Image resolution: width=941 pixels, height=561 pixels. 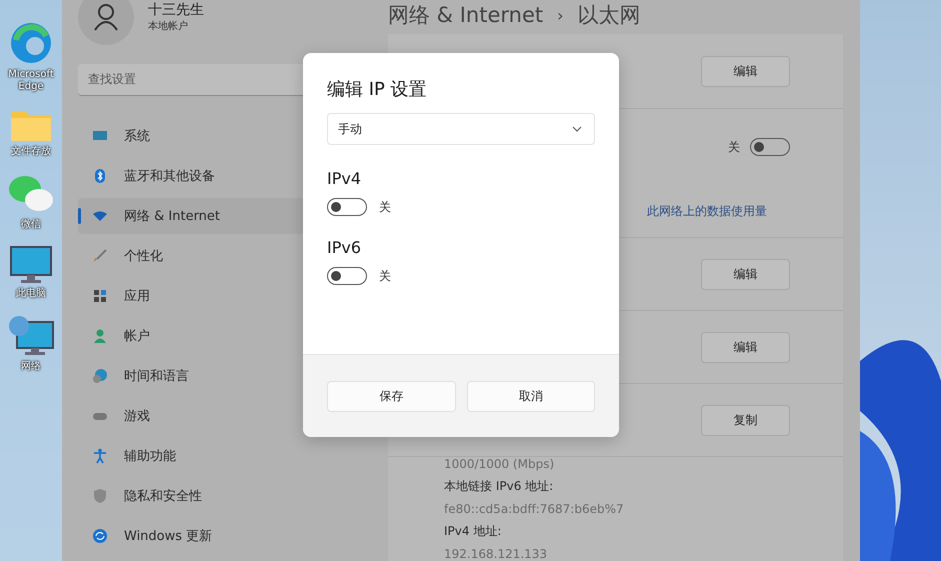 I want to click on detail-label: IPv4 地址:, so click(x=473, y=531).